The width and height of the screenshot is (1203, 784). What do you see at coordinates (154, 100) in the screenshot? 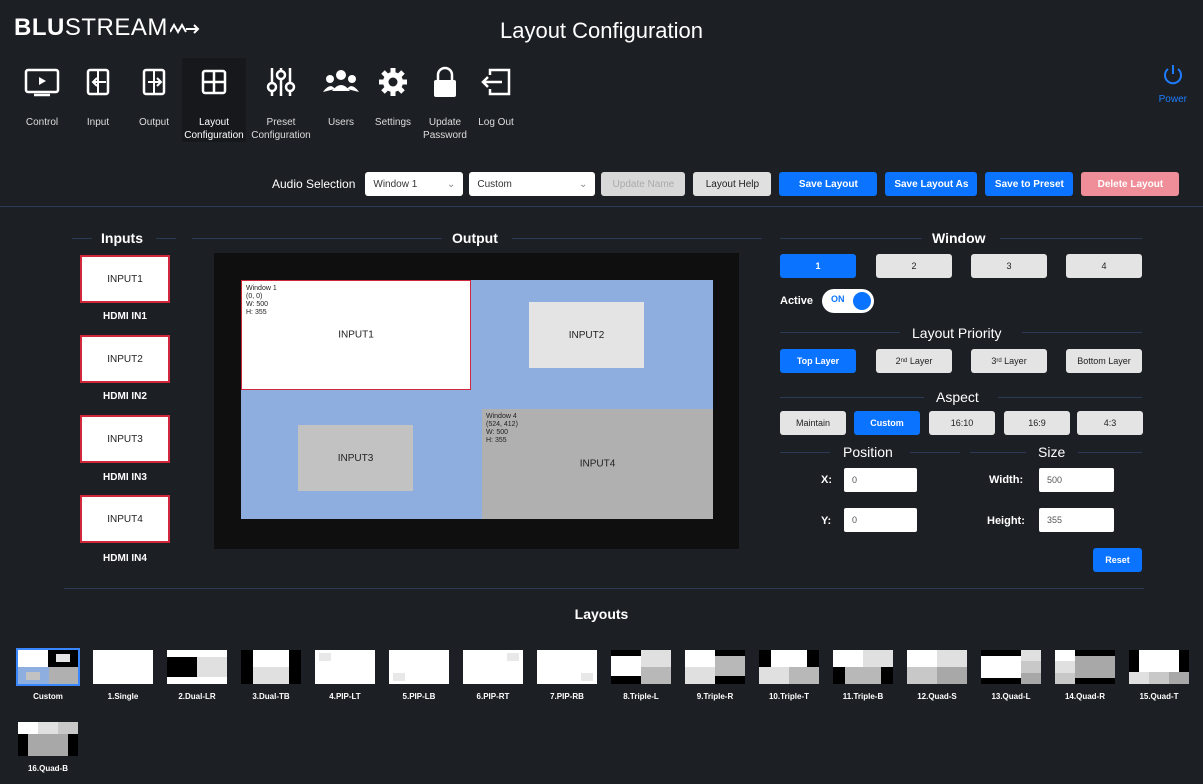
I see `nav-output: Output` at bounding box center [154, 100].